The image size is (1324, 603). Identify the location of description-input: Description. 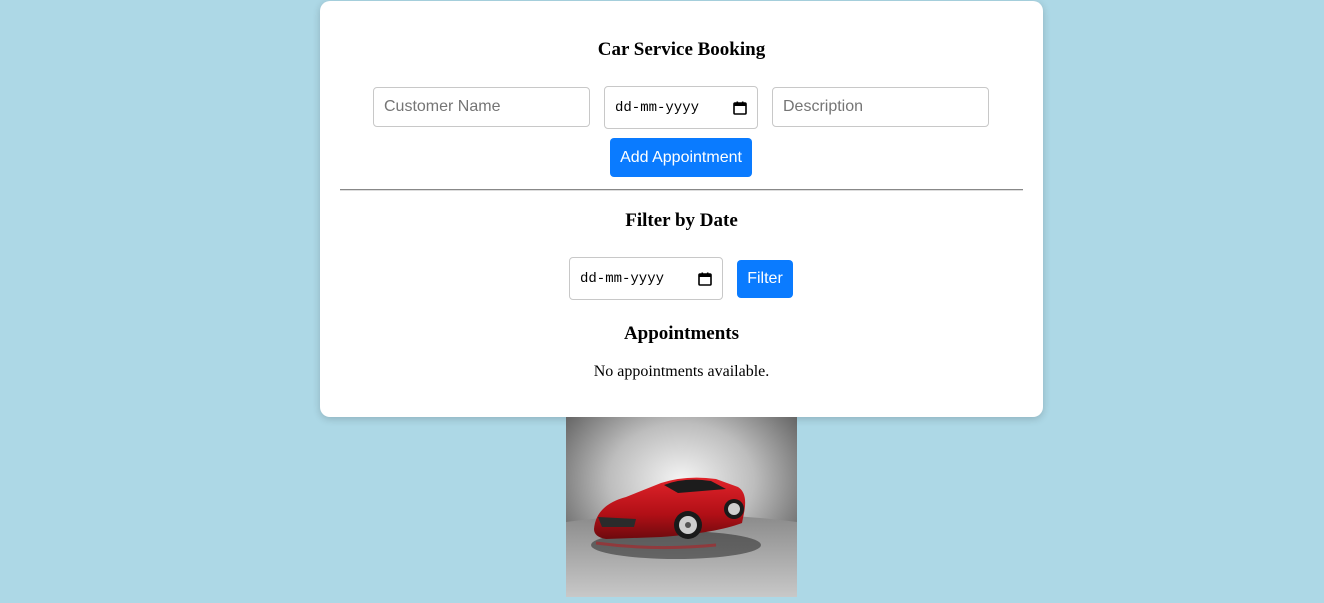
(880, 107).